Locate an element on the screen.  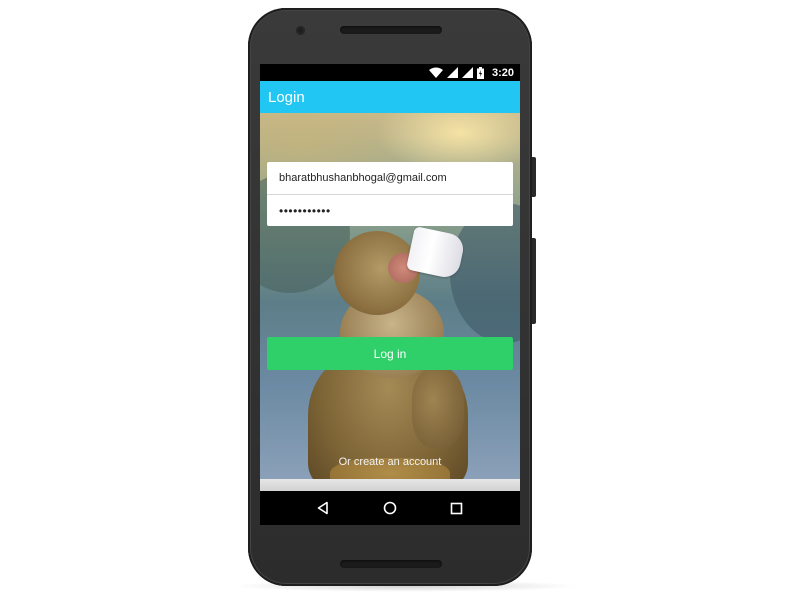
create-account-label: Or create an account is located at coordinates (390, 462).